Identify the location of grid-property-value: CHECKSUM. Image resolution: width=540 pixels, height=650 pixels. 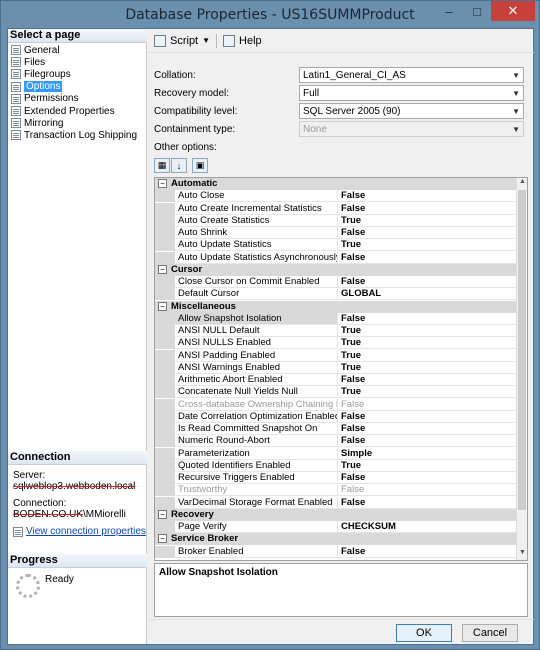
(427, 527).